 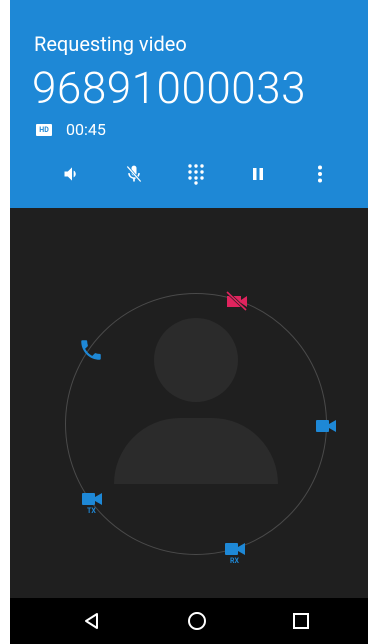 What do you see at coordinates (234, 561) in the screenshot?
I see `rx-label: RX` at bounding box center [234, 561].